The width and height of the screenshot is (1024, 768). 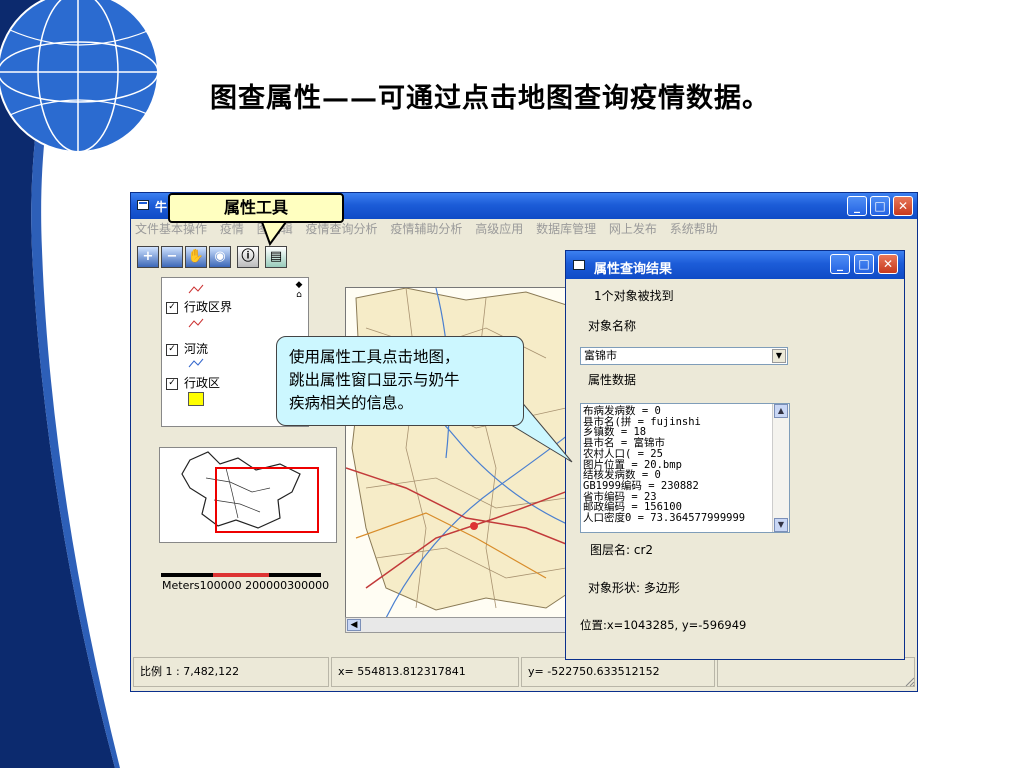 I want to click on attribute-tool-callout: 属性工具, so click(x=256, y=208).